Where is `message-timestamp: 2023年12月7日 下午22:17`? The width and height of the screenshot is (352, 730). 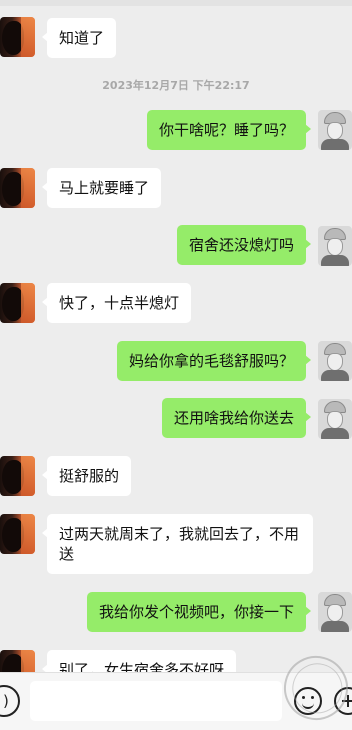 message-timestamp: 2023年12月7日 下午22:17 is located at coordinates (176, 85).